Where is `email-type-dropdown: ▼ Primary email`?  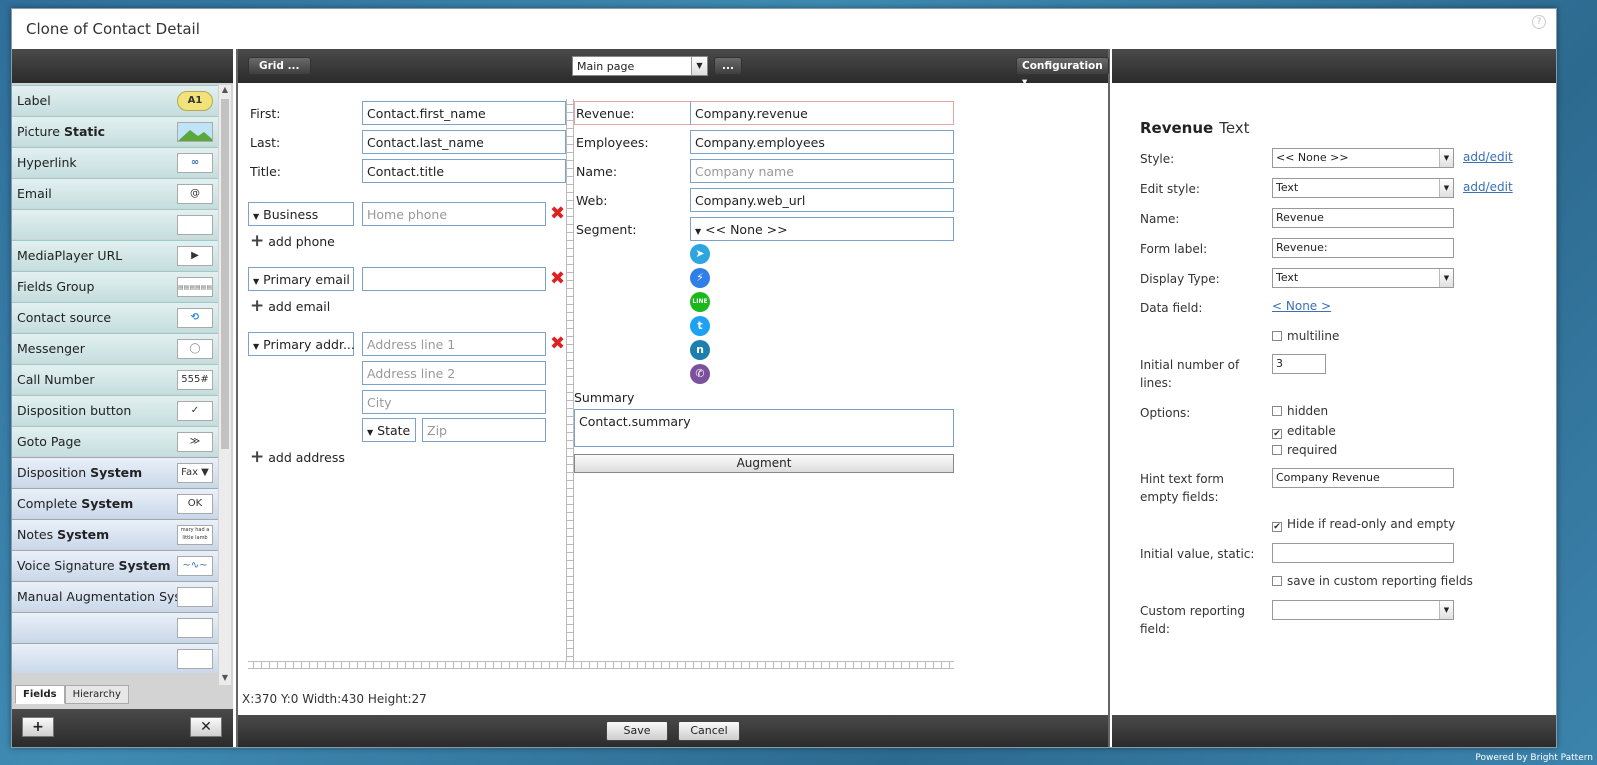
email-type-dropdown: ▼ Primary email is located at coordinates (301, 279).